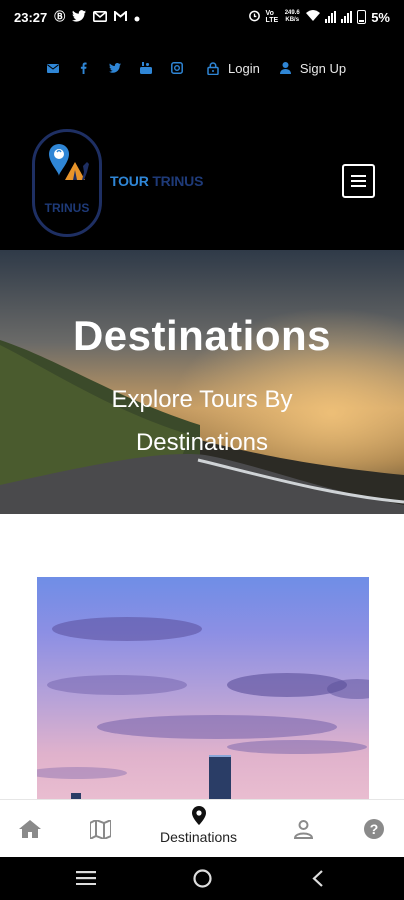 Image resolution: width=404 pixels, height=900 pixels. What do you see at coordinates (292, 16) in the screenshot?
I see `network-speed: 249.6 KB/s` at bounding box center [292, 16].